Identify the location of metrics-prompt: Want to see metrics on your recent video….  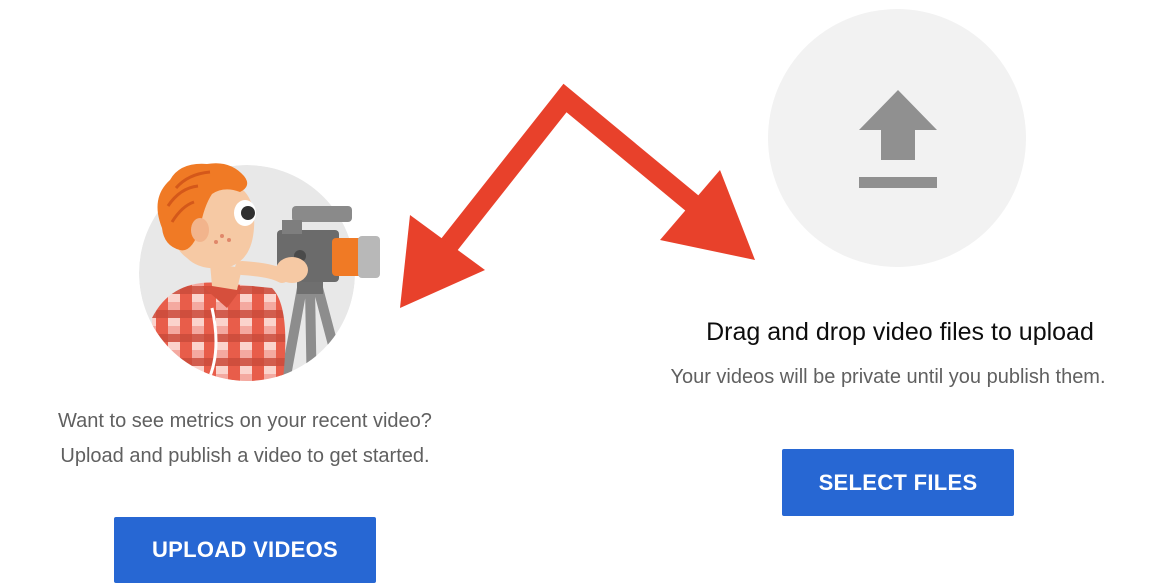
(245, 439).